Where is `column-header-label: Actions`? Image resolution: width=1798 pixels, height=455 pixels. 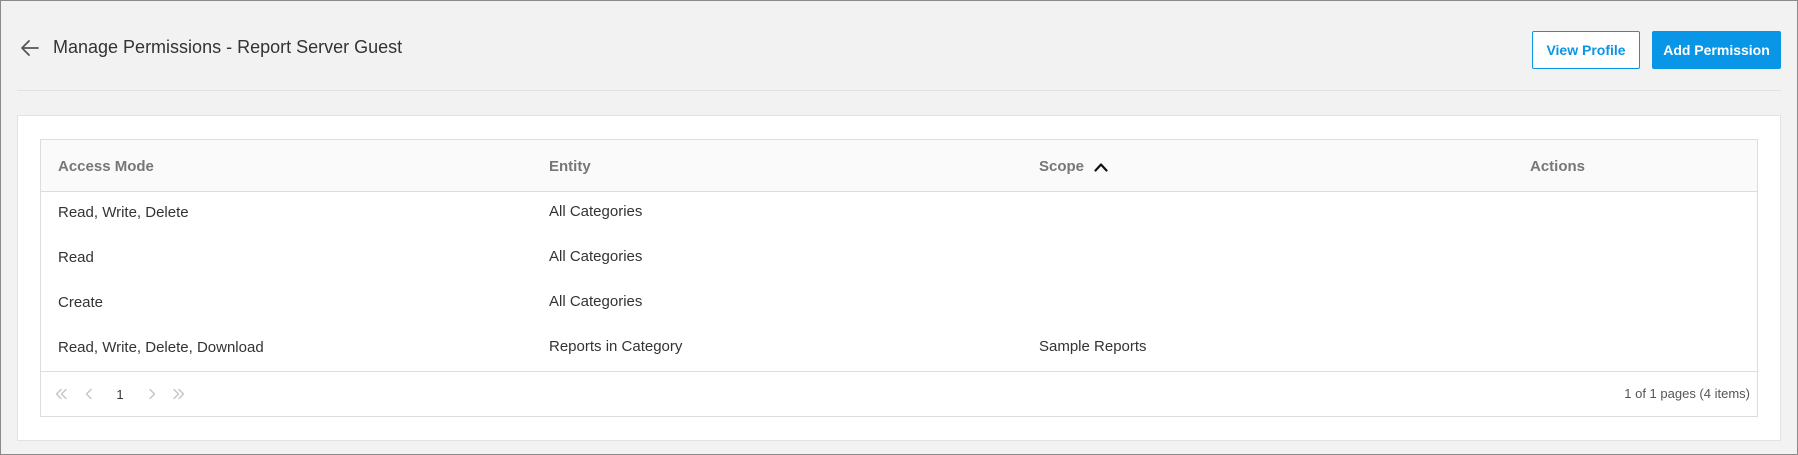 column-header-label: Actions is located at coordinates (1558, 166).